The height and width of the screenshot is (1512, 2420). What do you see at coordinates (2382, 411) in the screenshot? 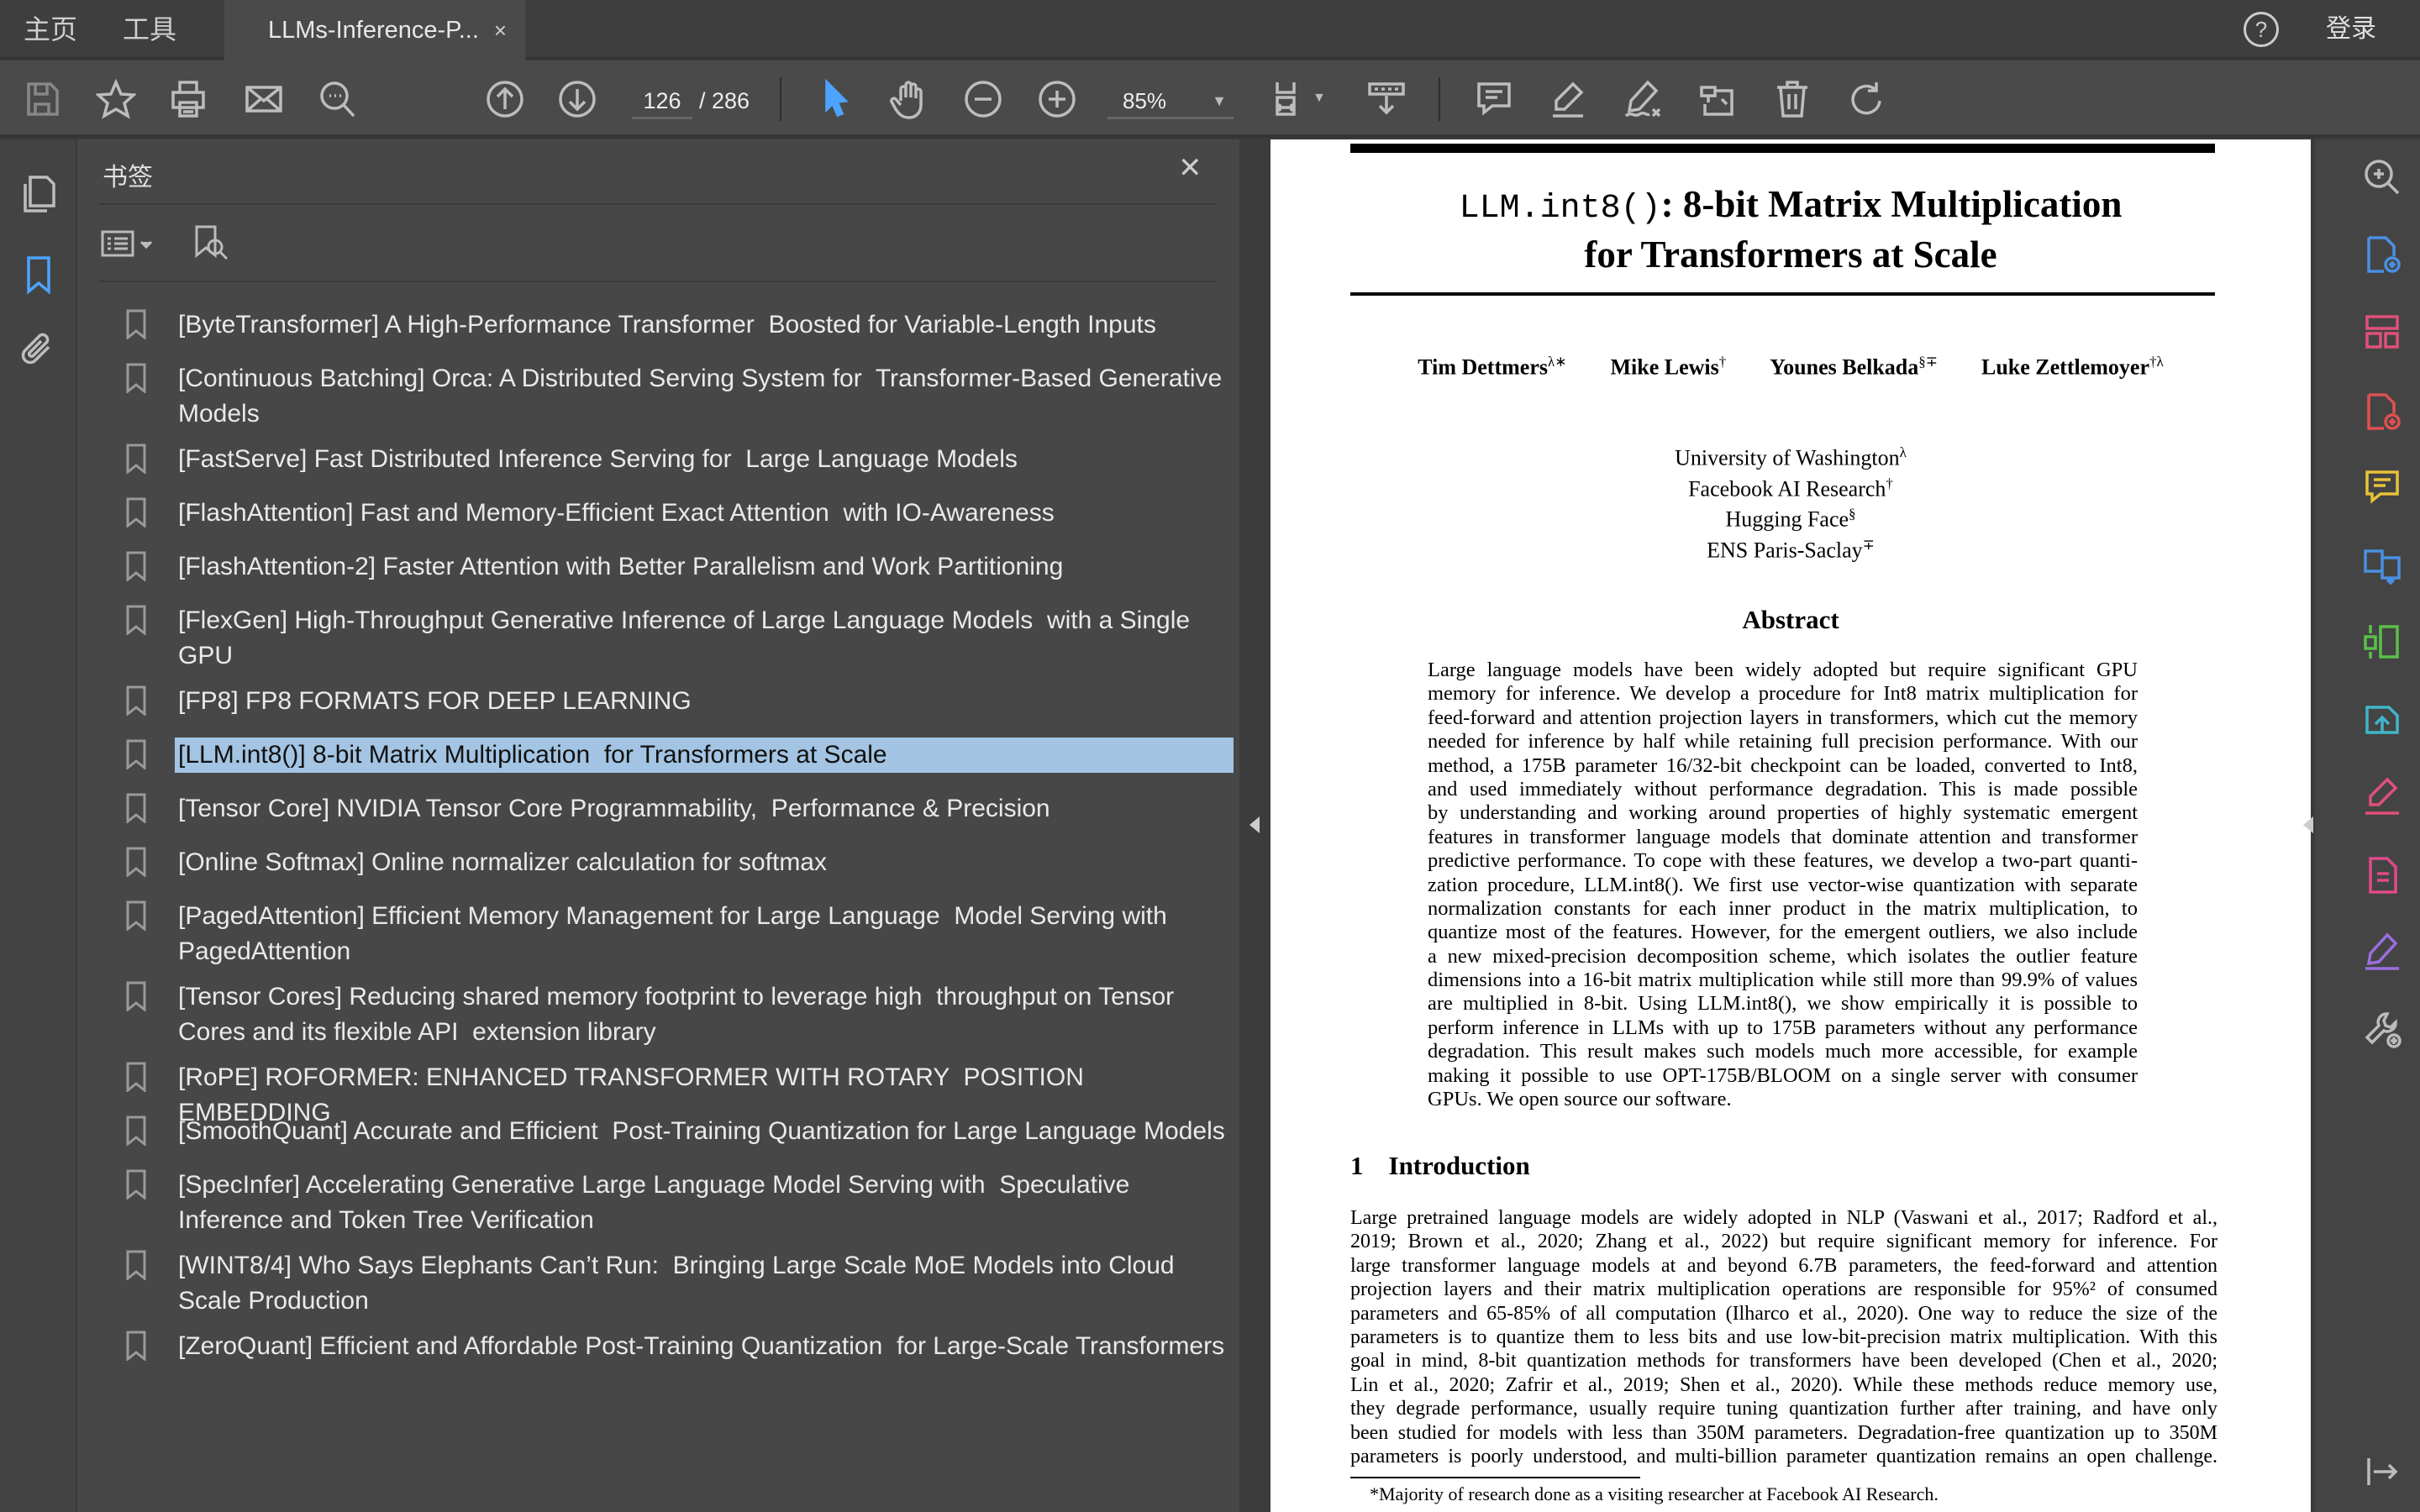
I see `export-pdf-icon` at bounding box center [2382, 411].